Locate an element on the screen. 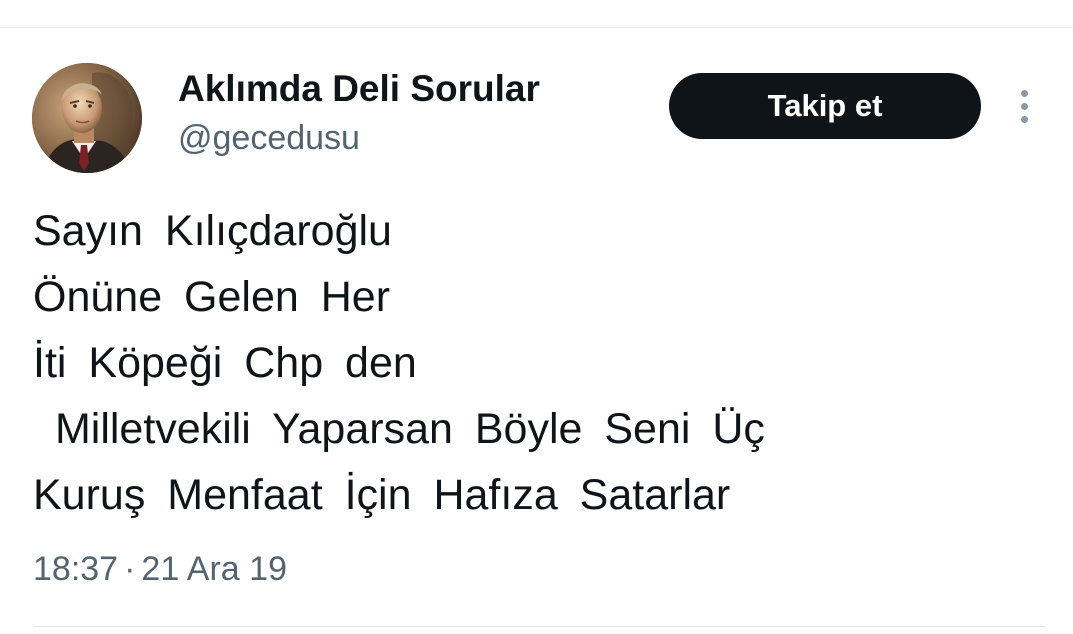 This screenshot has height=634, width=1073. follow-button: Takip et is located at coordinates (825, 106).